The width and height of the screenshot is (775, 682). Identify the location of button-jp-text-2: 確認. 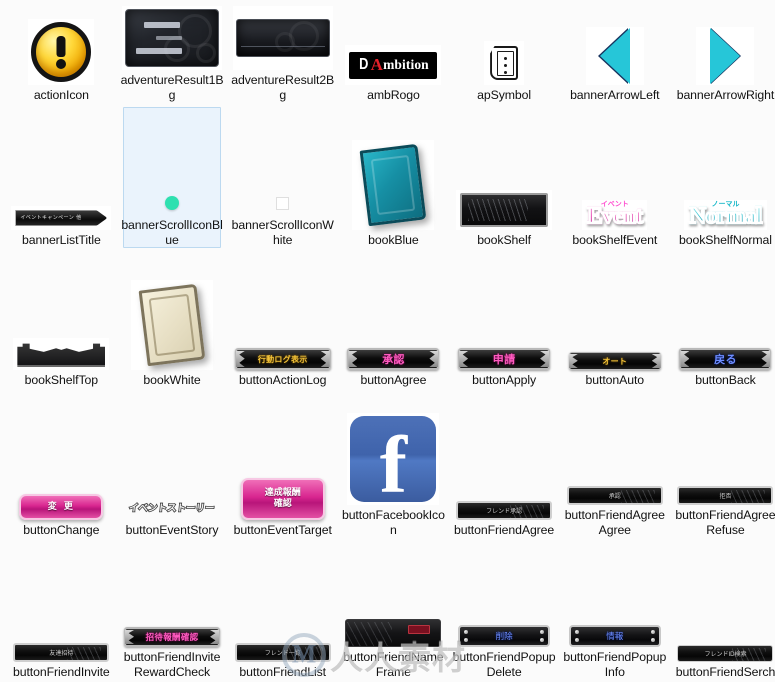
(282, 504).